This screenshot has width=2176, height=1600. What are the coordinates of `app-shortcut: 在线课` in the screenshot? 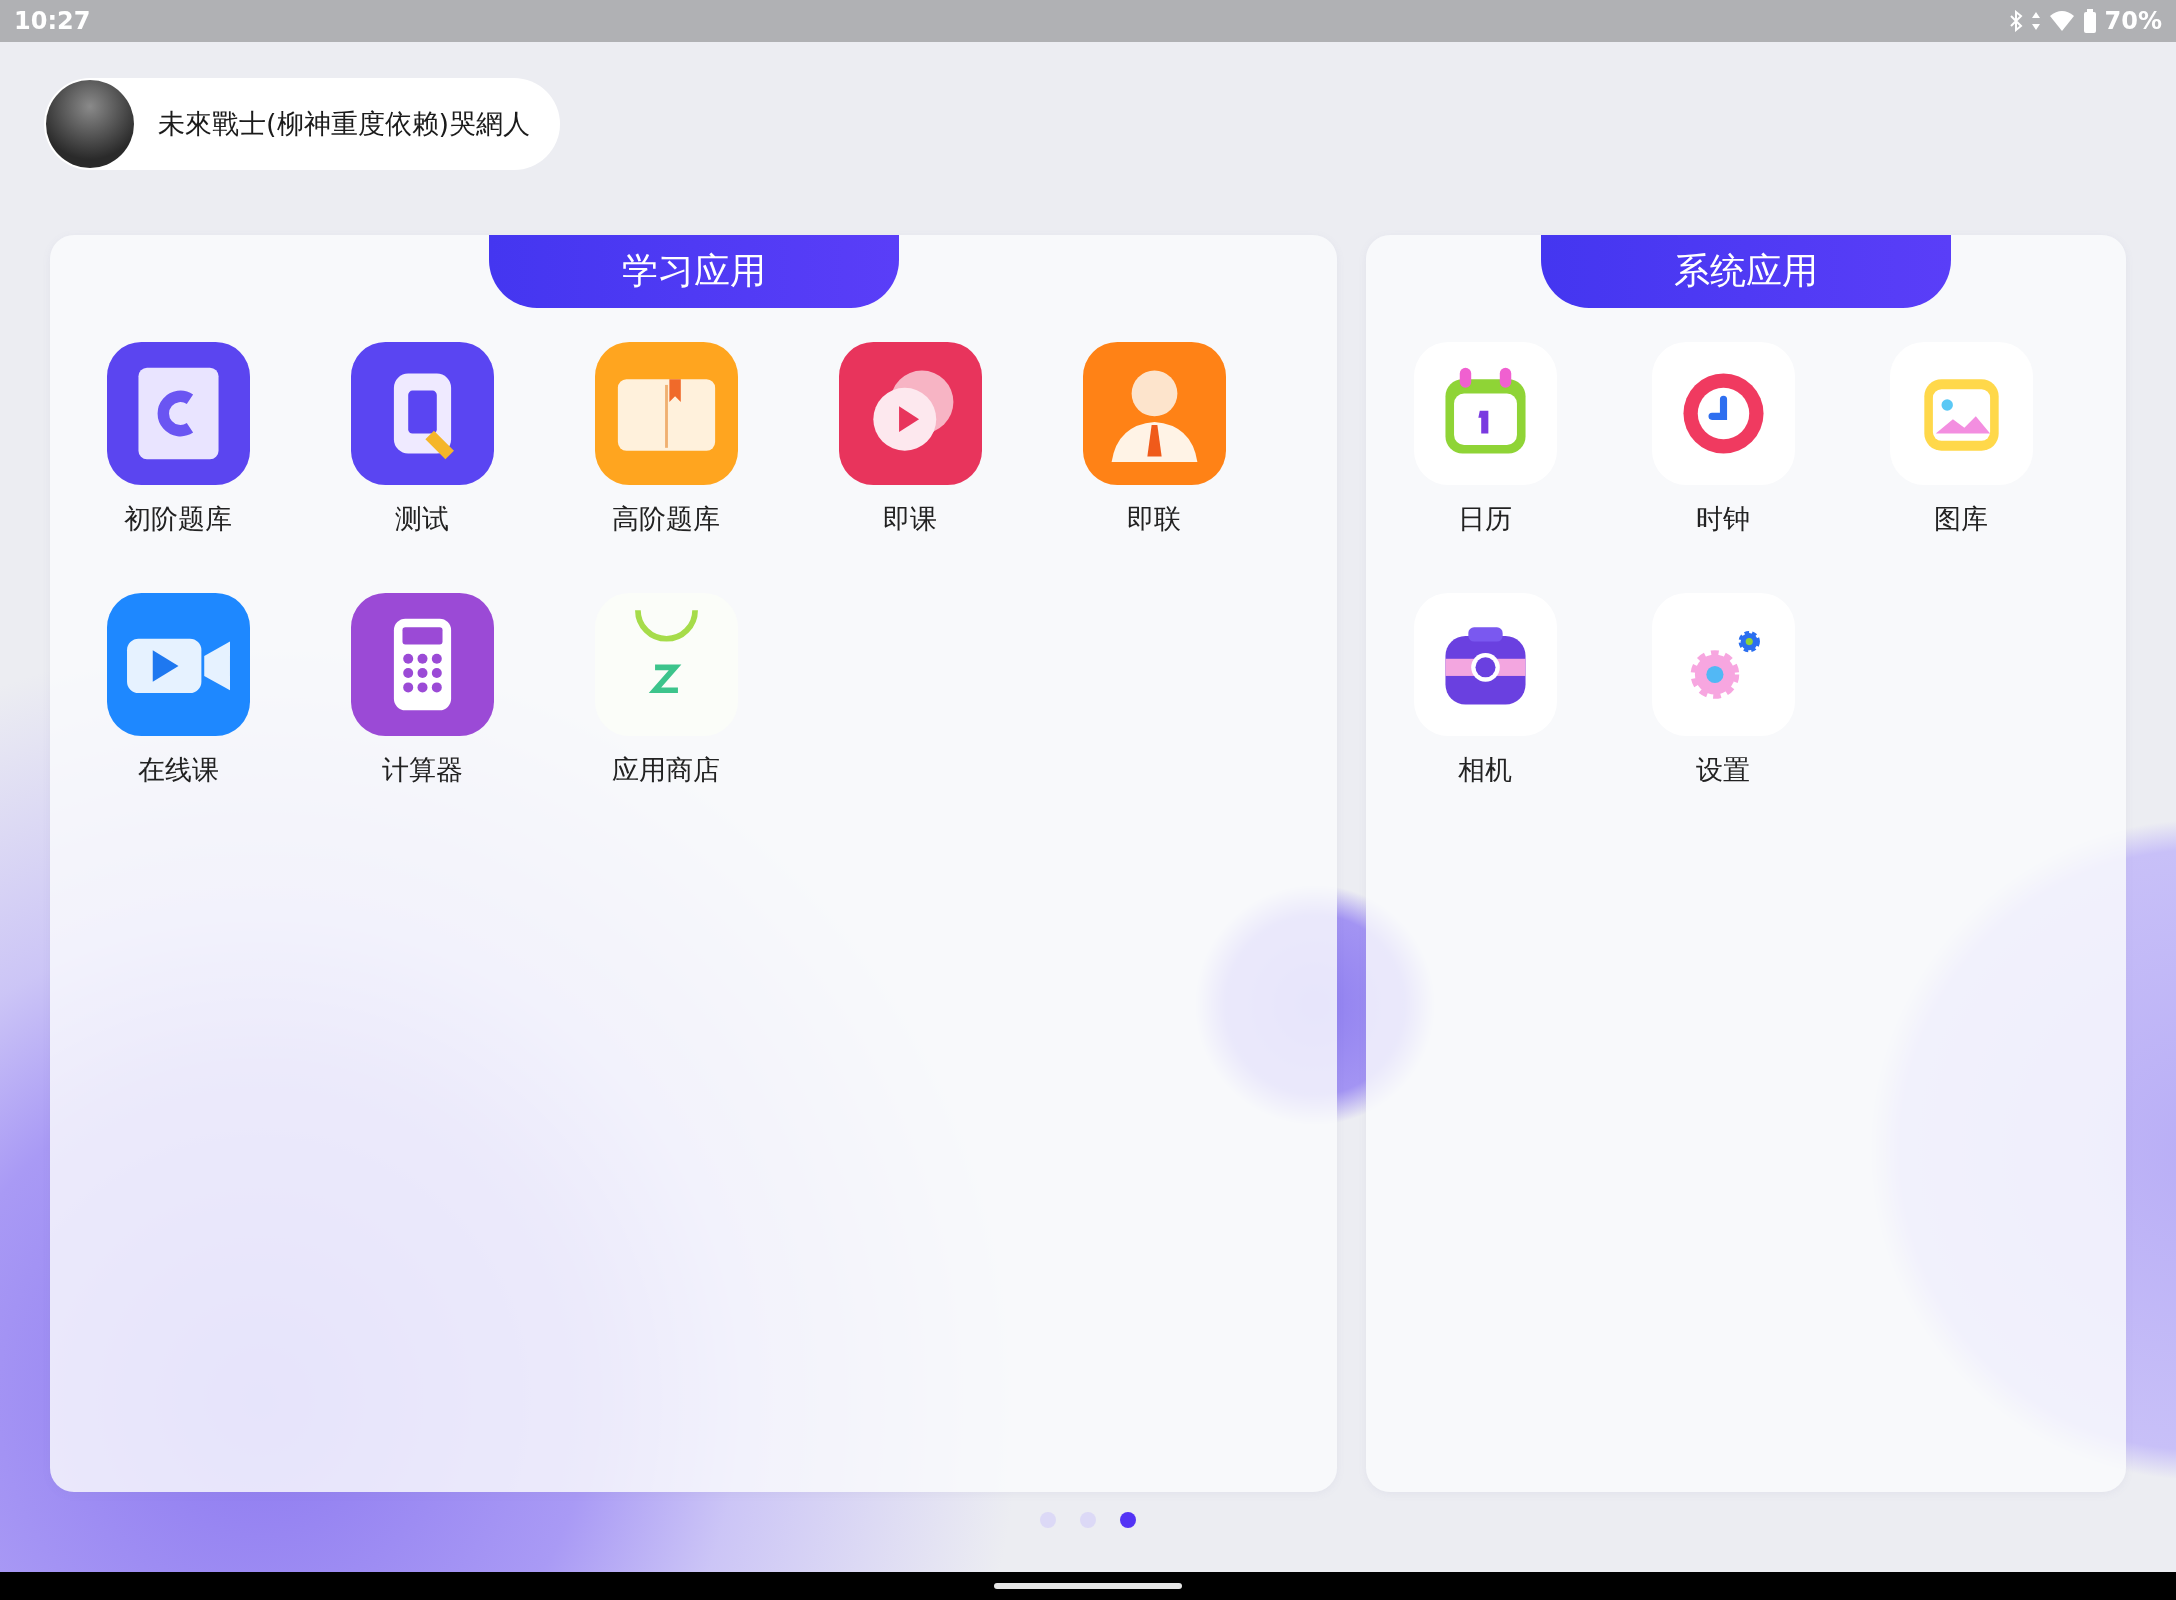 It's located at (178, 690).